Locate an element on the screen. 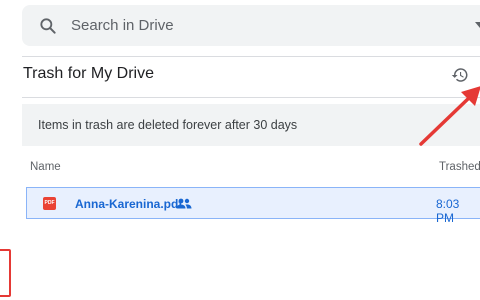  annotation-highlight-box is located at coordinates (5, 273).